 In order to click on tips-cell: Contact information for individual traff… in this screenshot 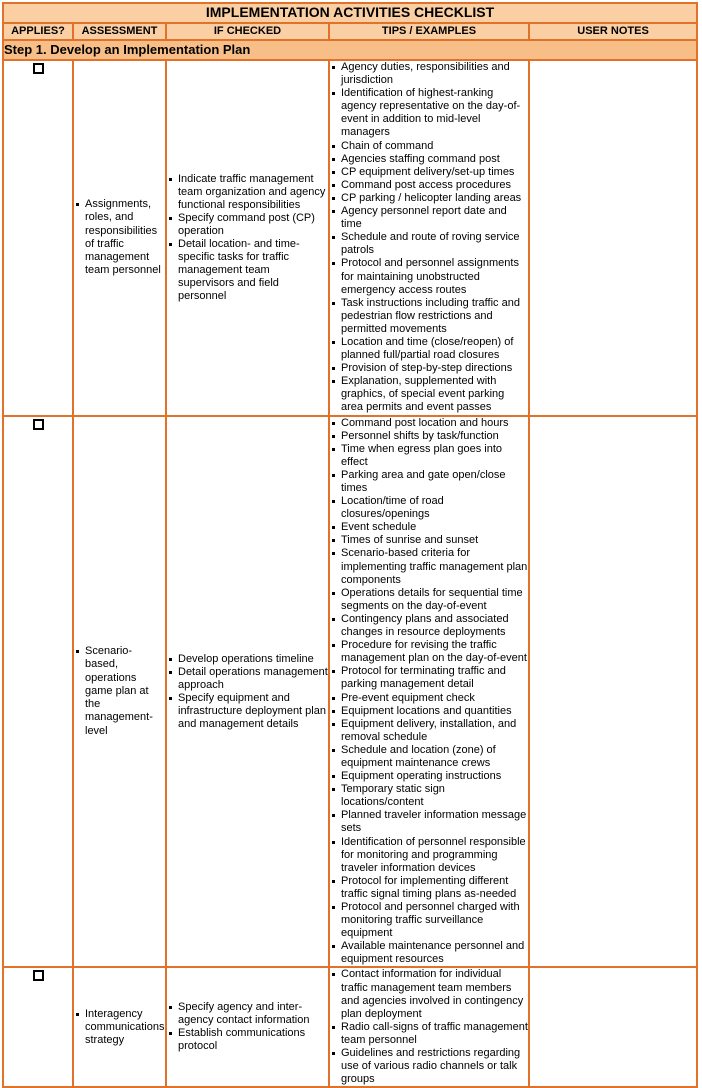, I will do `click(429, 1027)`.